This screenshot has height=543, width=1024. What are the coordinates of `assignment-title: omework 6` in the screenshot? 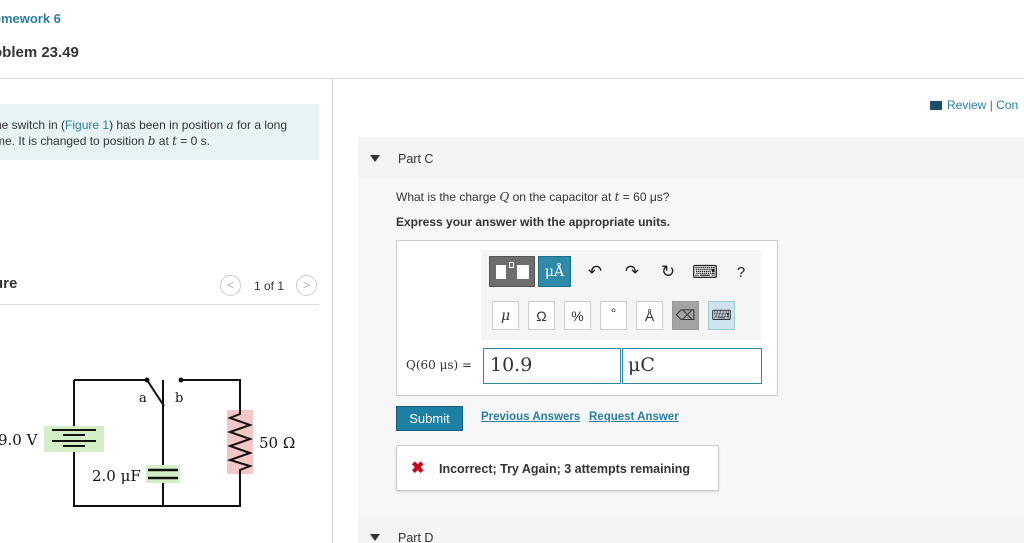 It's located at (30, 18).